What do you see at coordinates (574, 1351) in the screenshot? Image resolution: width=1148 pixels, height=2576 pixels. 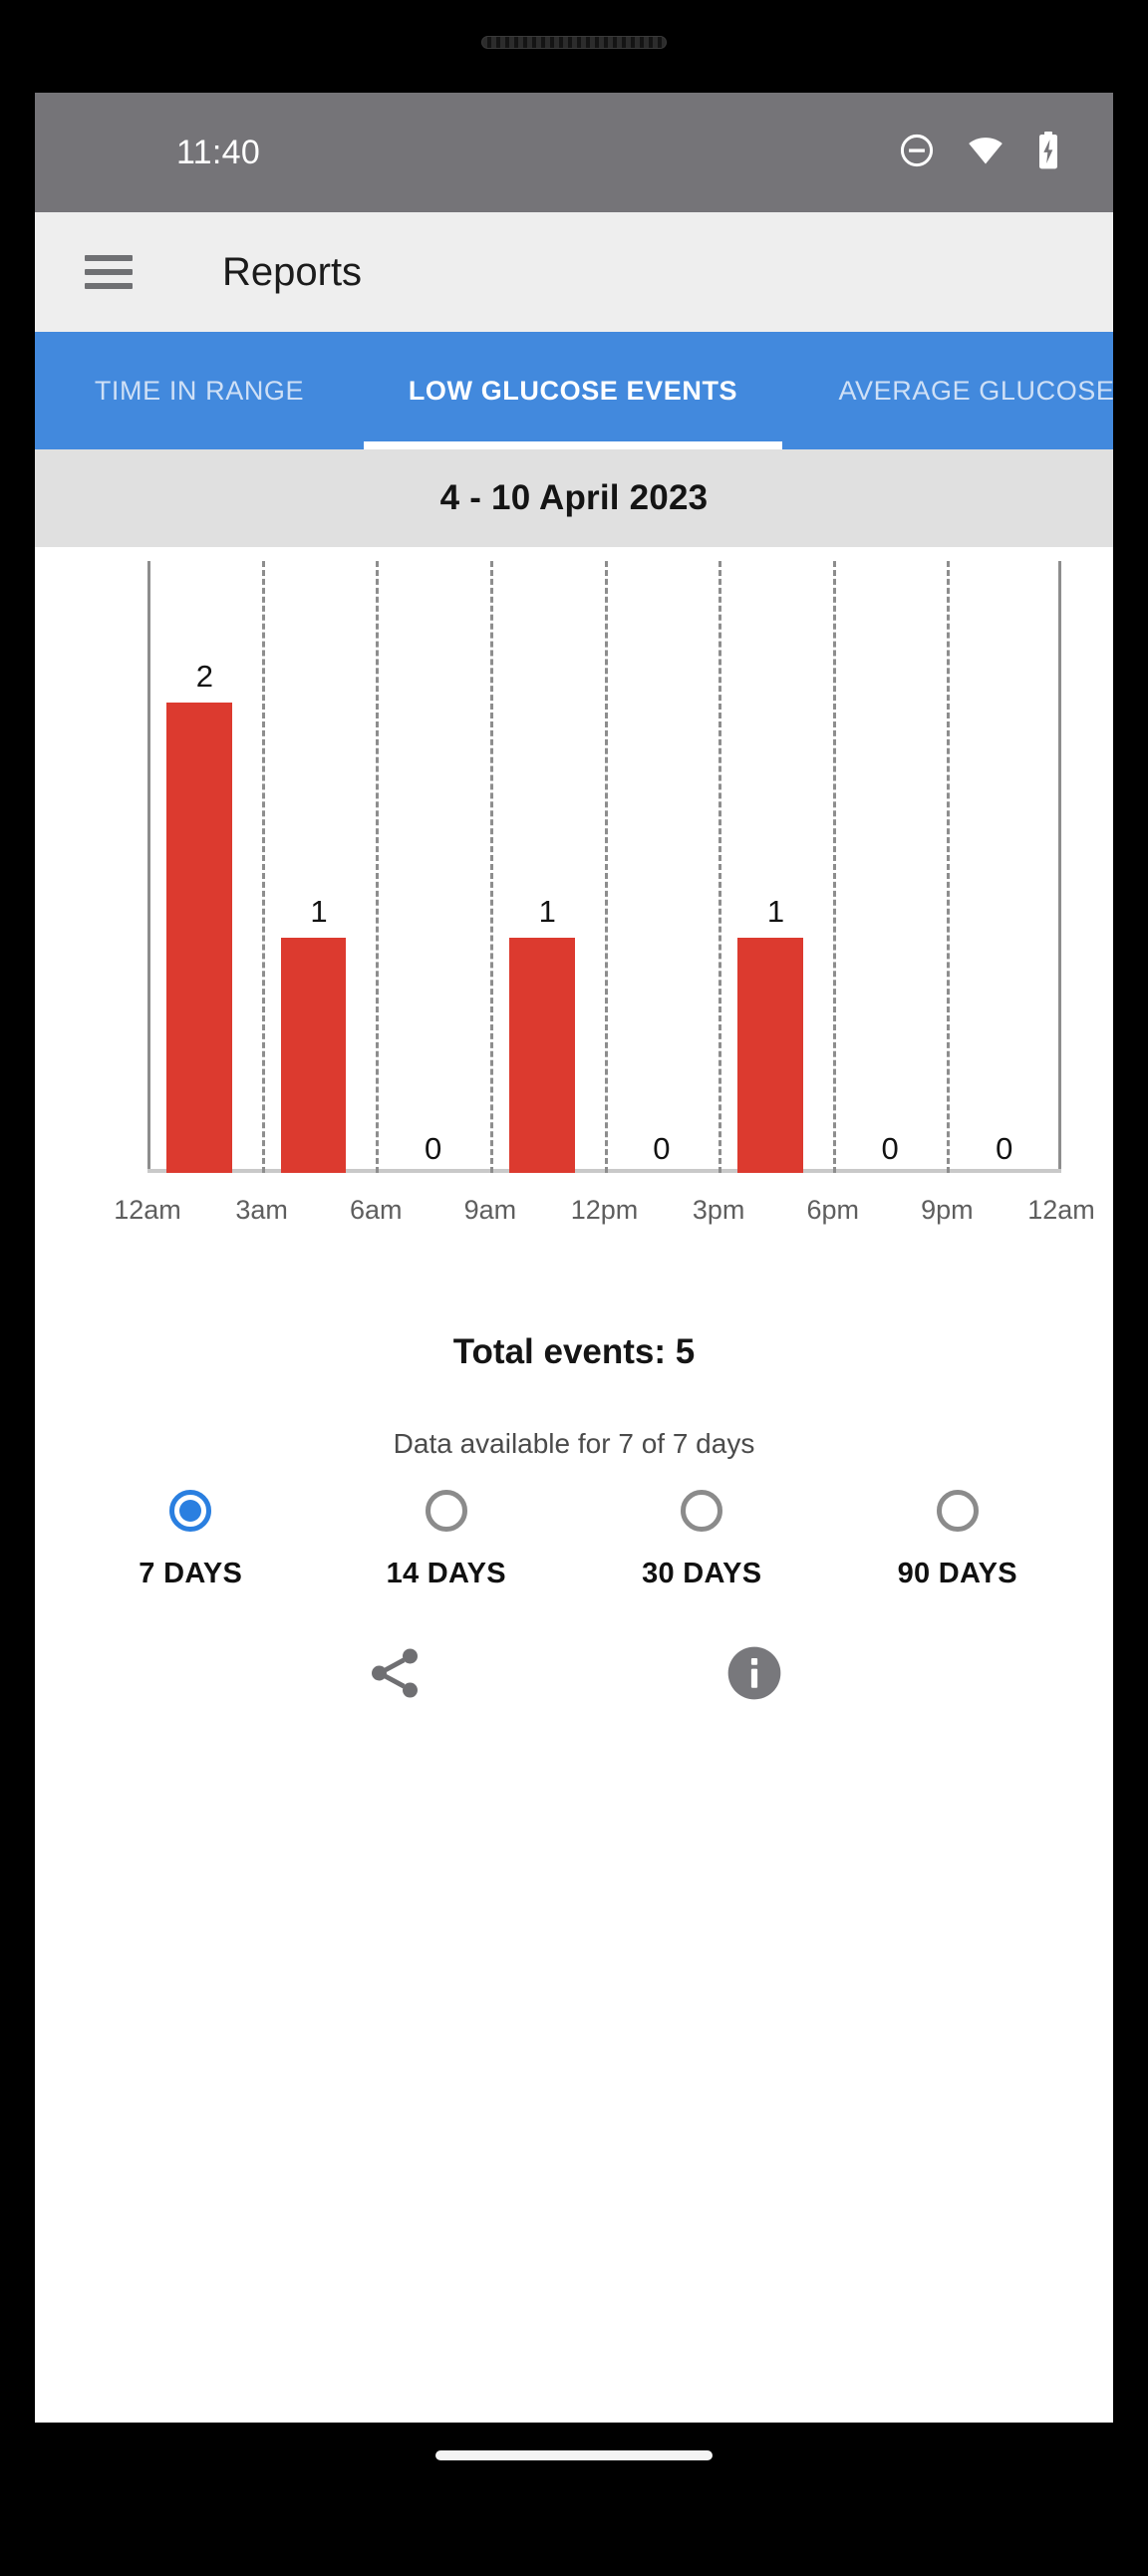 I see `total-events-label: Total events: 5` at bounding box center [574, 1351].